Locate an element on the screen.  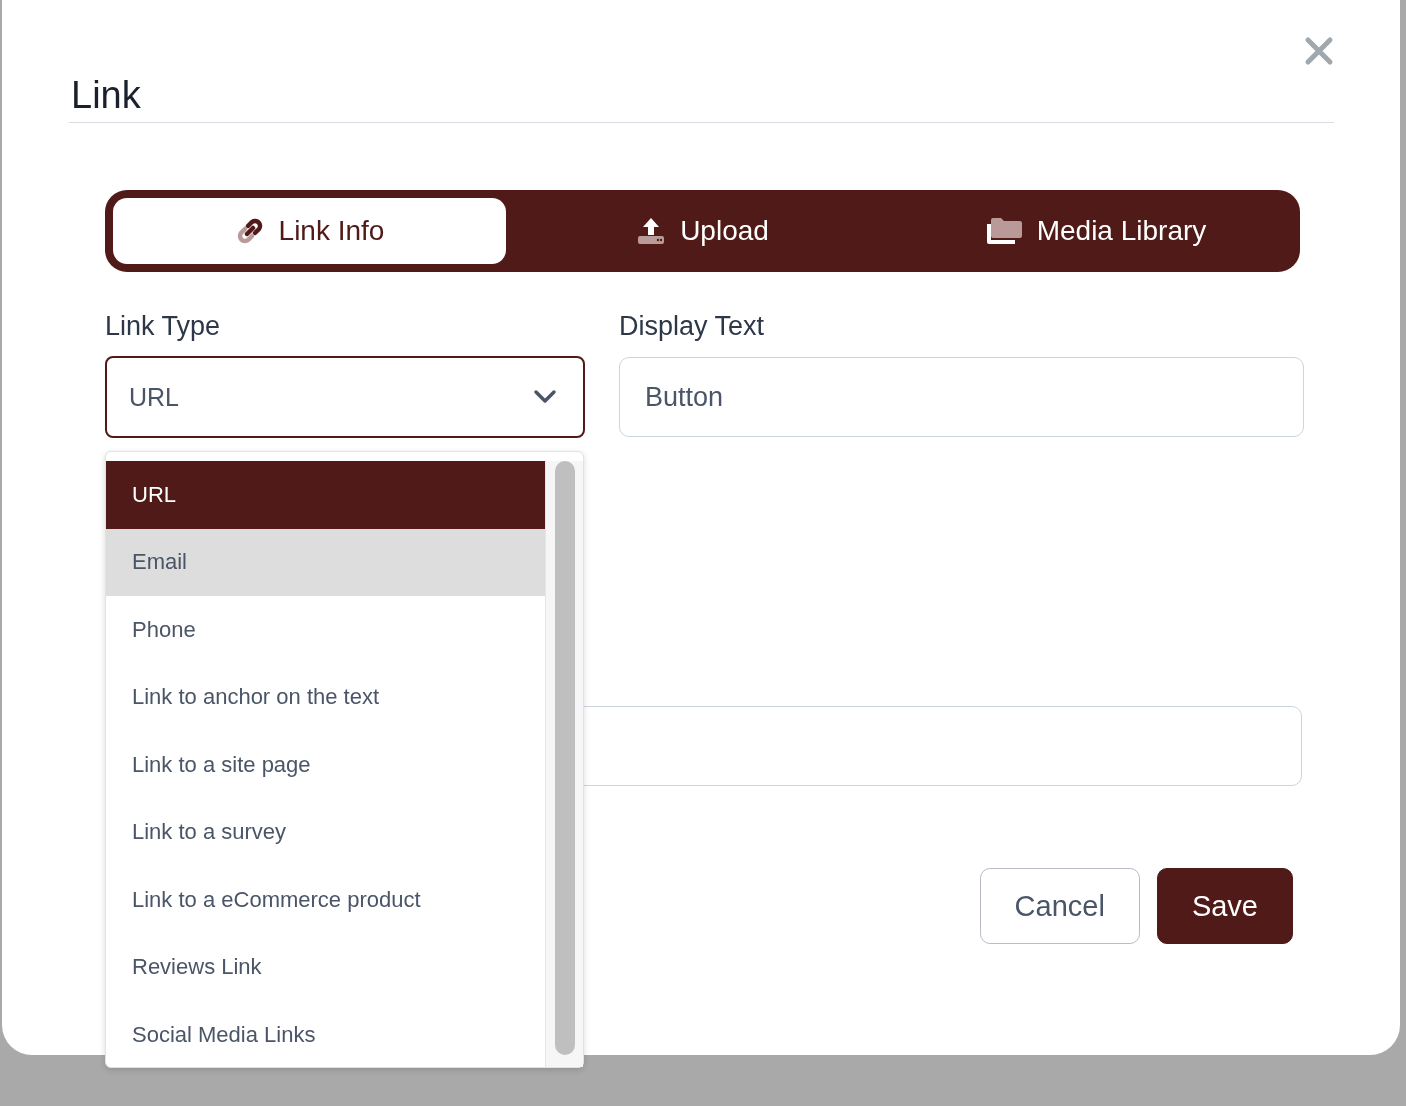
dropdown-option: Email is located at coordinates (325, 562).